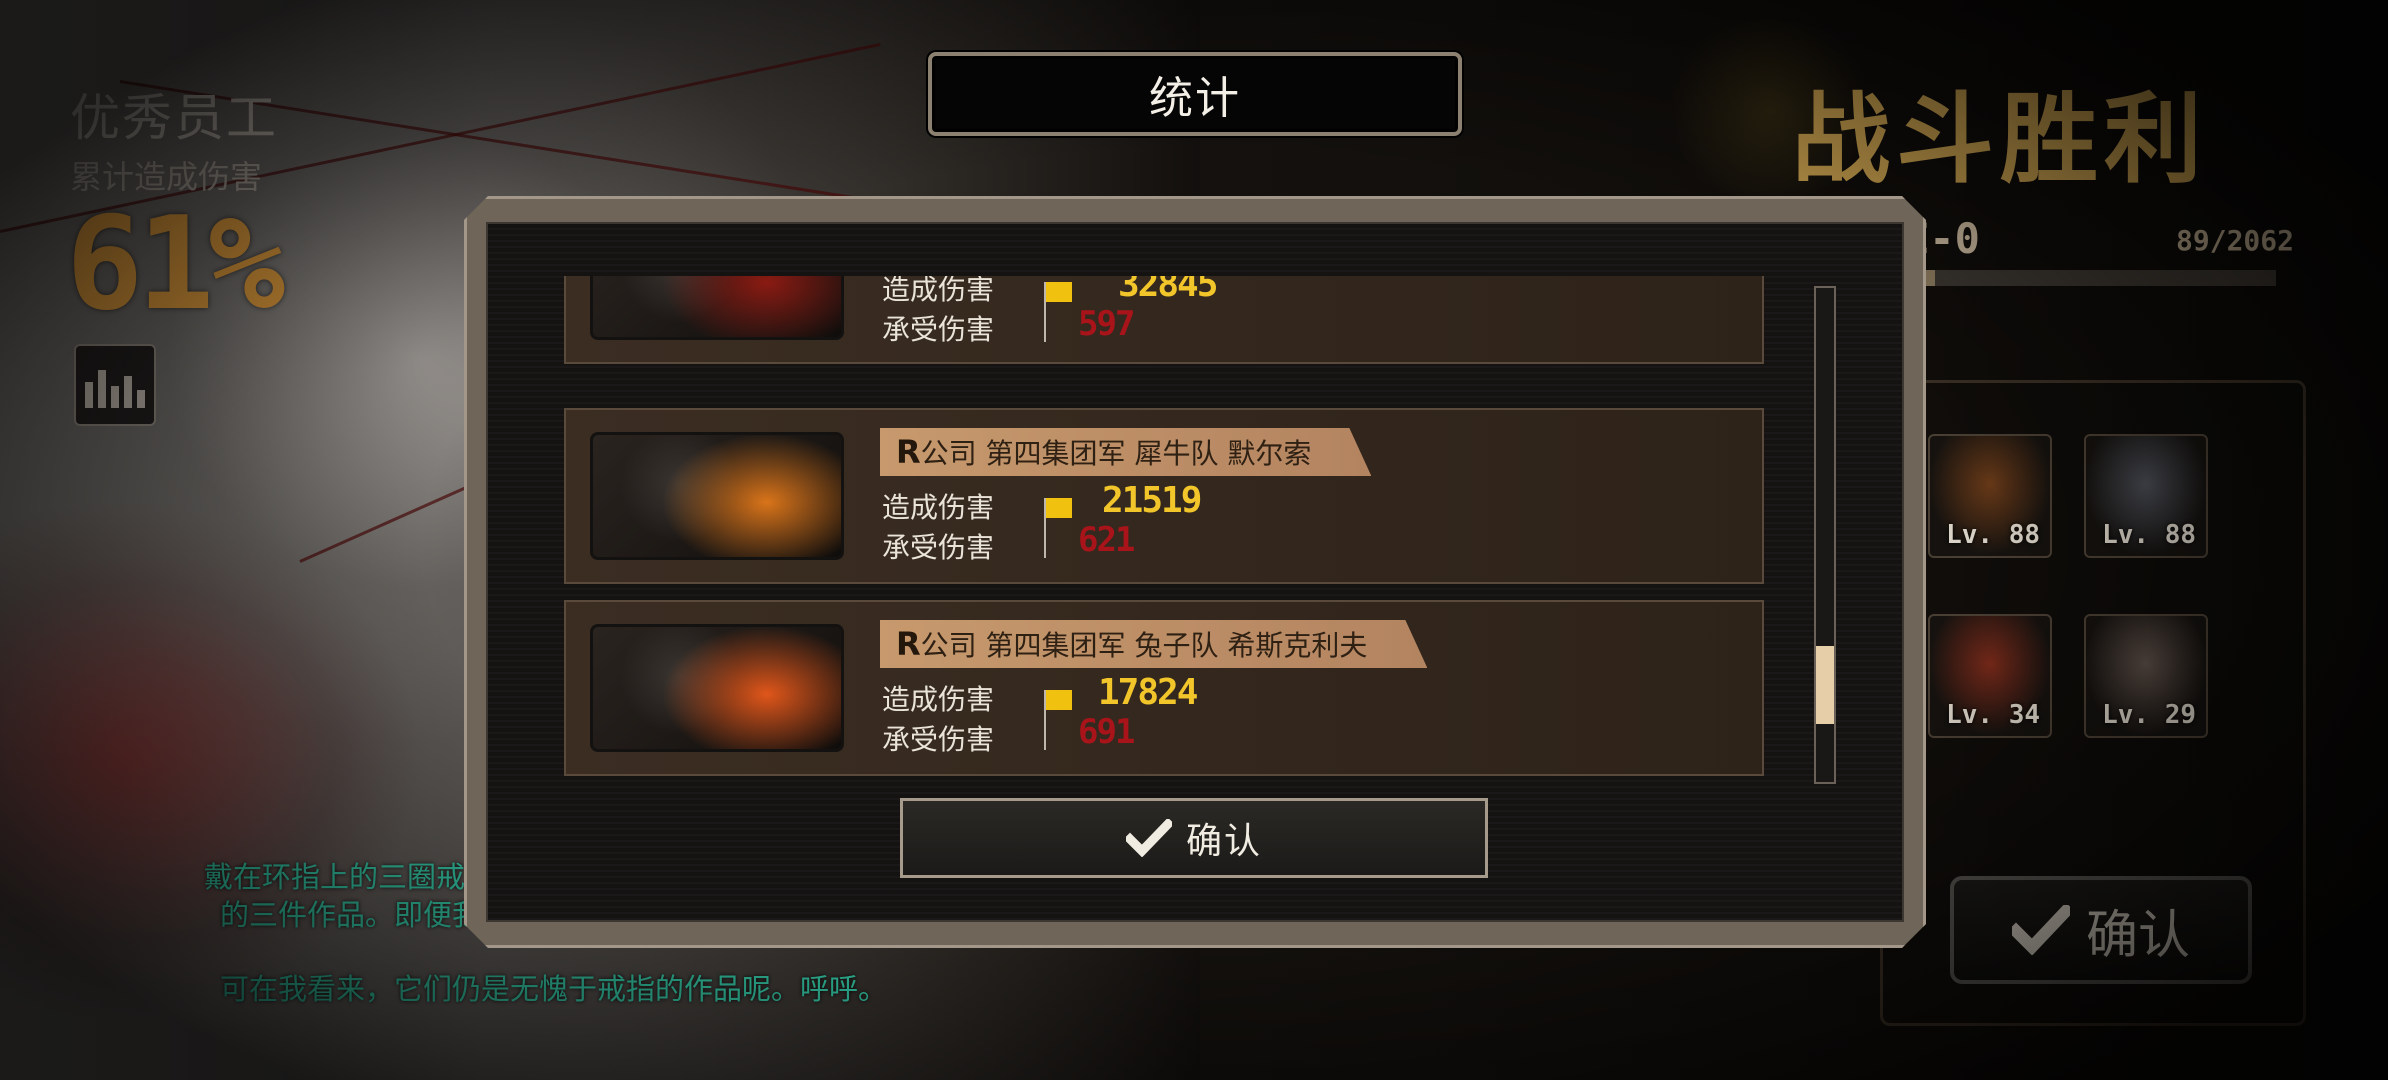 Image resolution: width=2388 pixels, height=1080 pixels. I want to click on quote-line-2: 的三件作品。即便我, so click(351, 915).